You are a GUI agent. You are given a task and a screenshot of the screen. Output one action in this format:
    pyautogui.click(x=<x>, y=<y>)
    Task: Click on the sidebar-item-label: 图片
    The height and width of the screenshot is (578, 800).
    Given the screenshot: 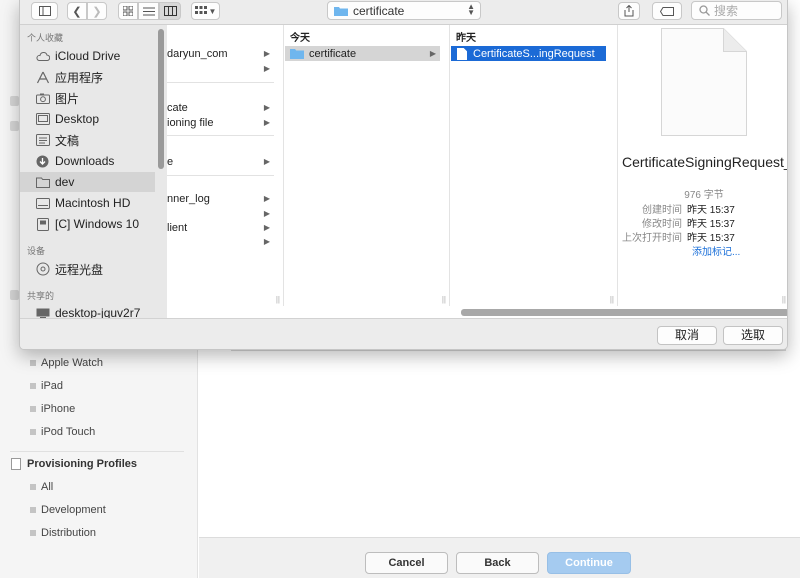 What is the action you would take?
    pyautogui.click(x=67, y=98)
    